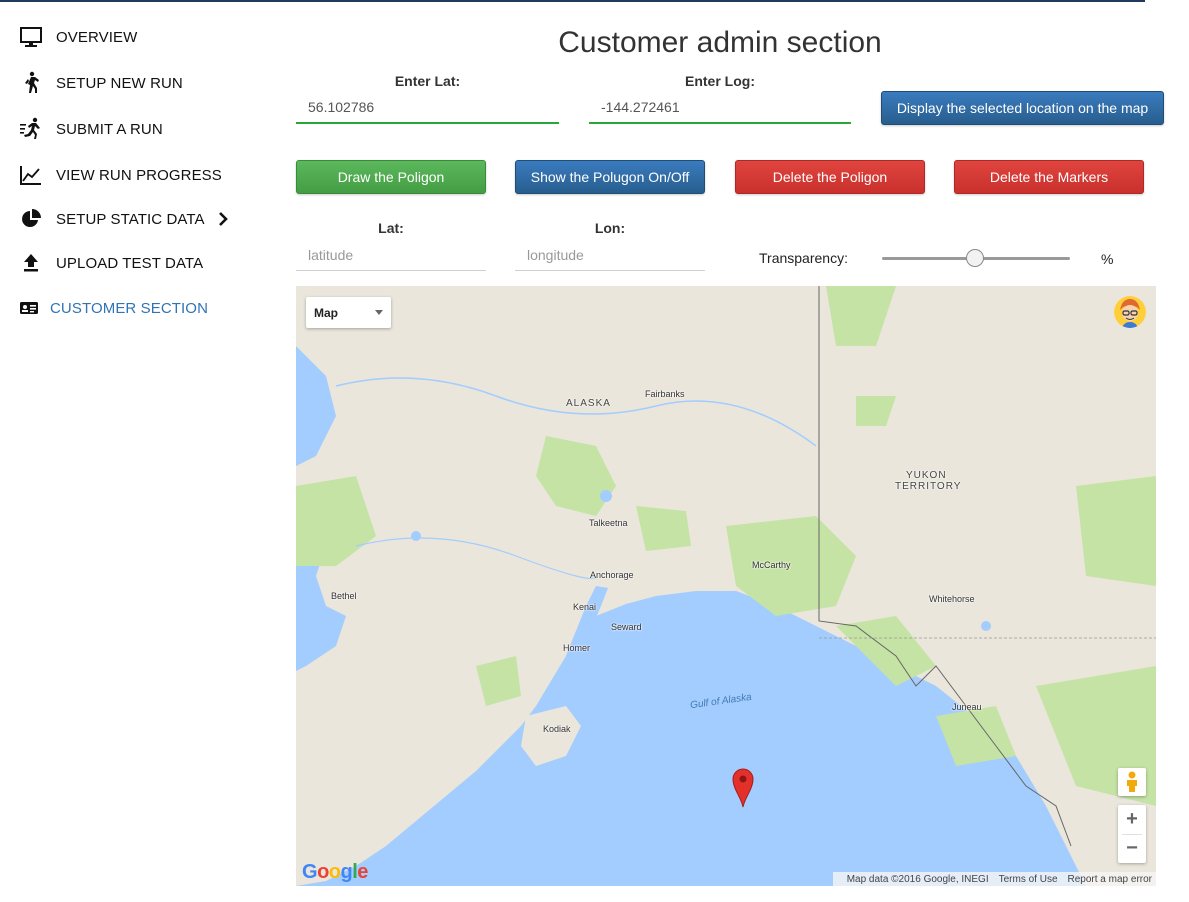 This screenshot has height=902, width=1189. I want to click on upload-icon, so click(31, 263).